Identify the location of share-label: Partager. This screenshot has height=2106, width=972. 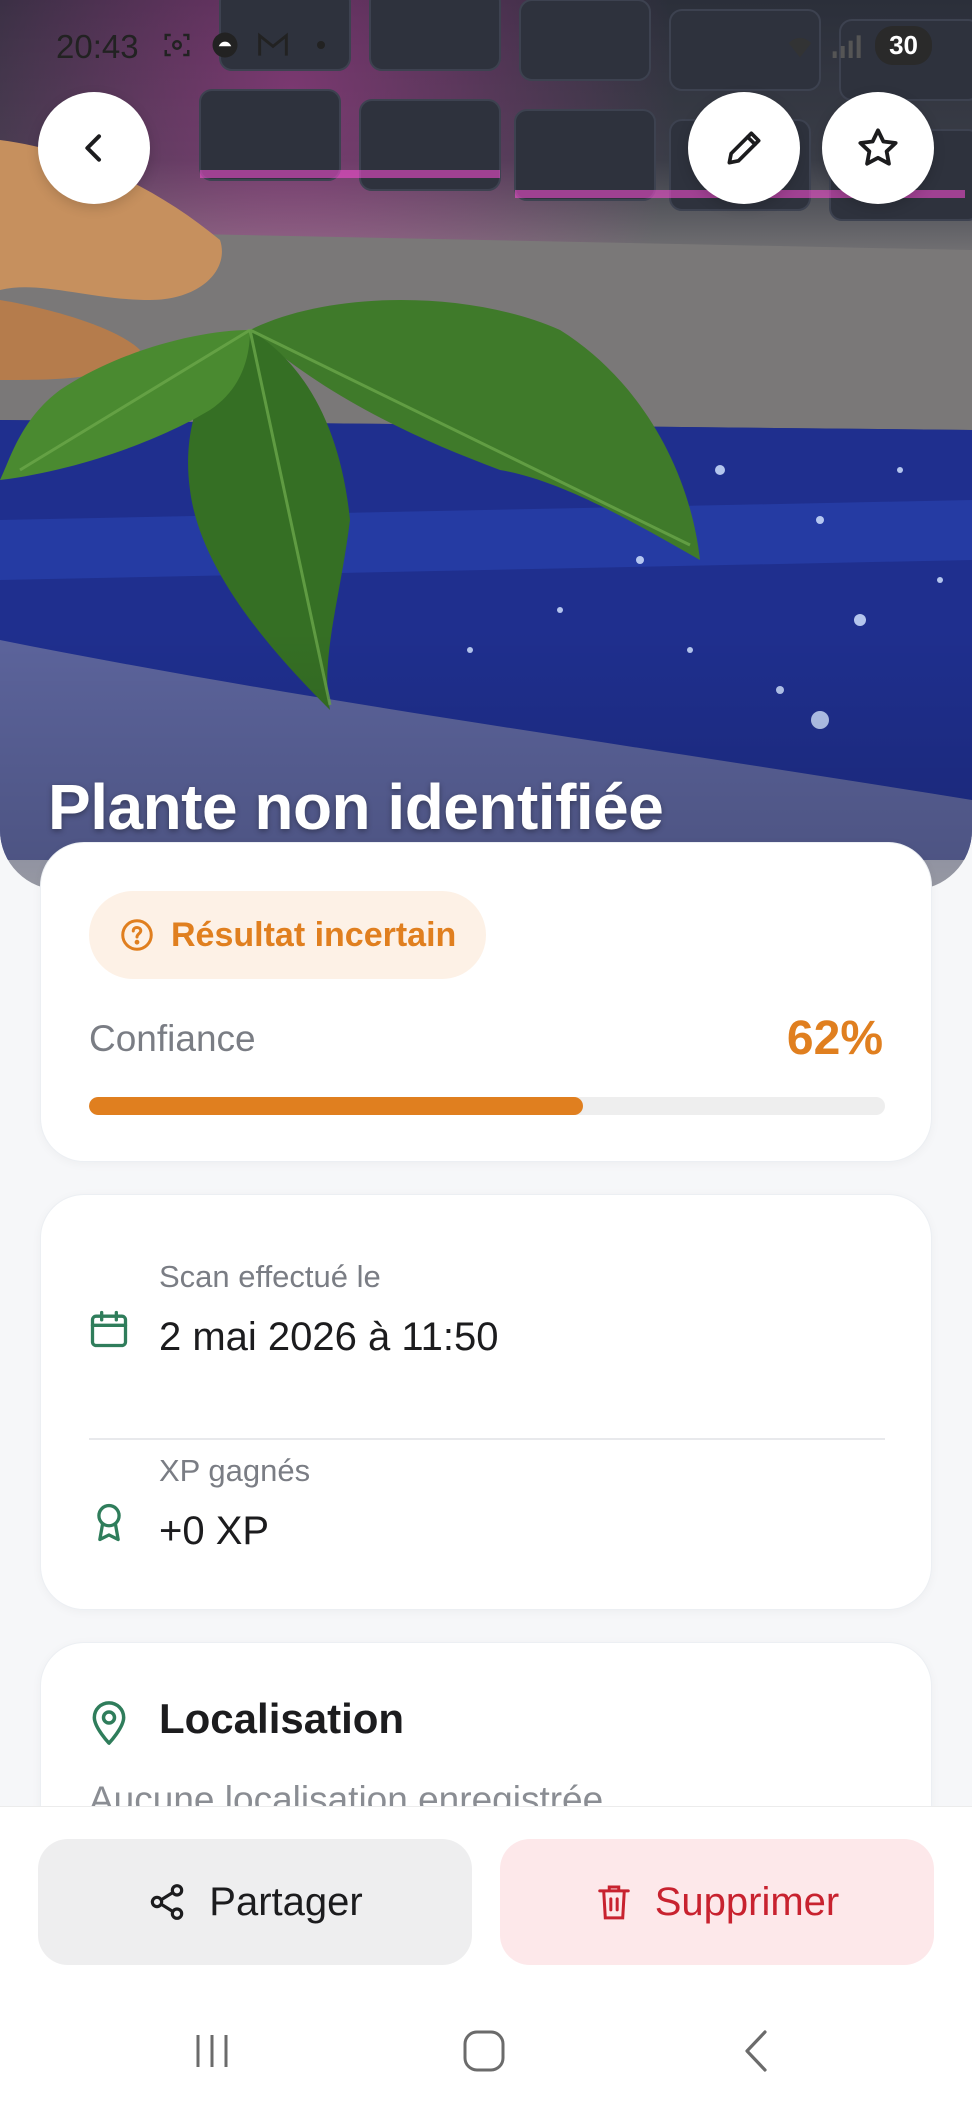
(286, 1901).